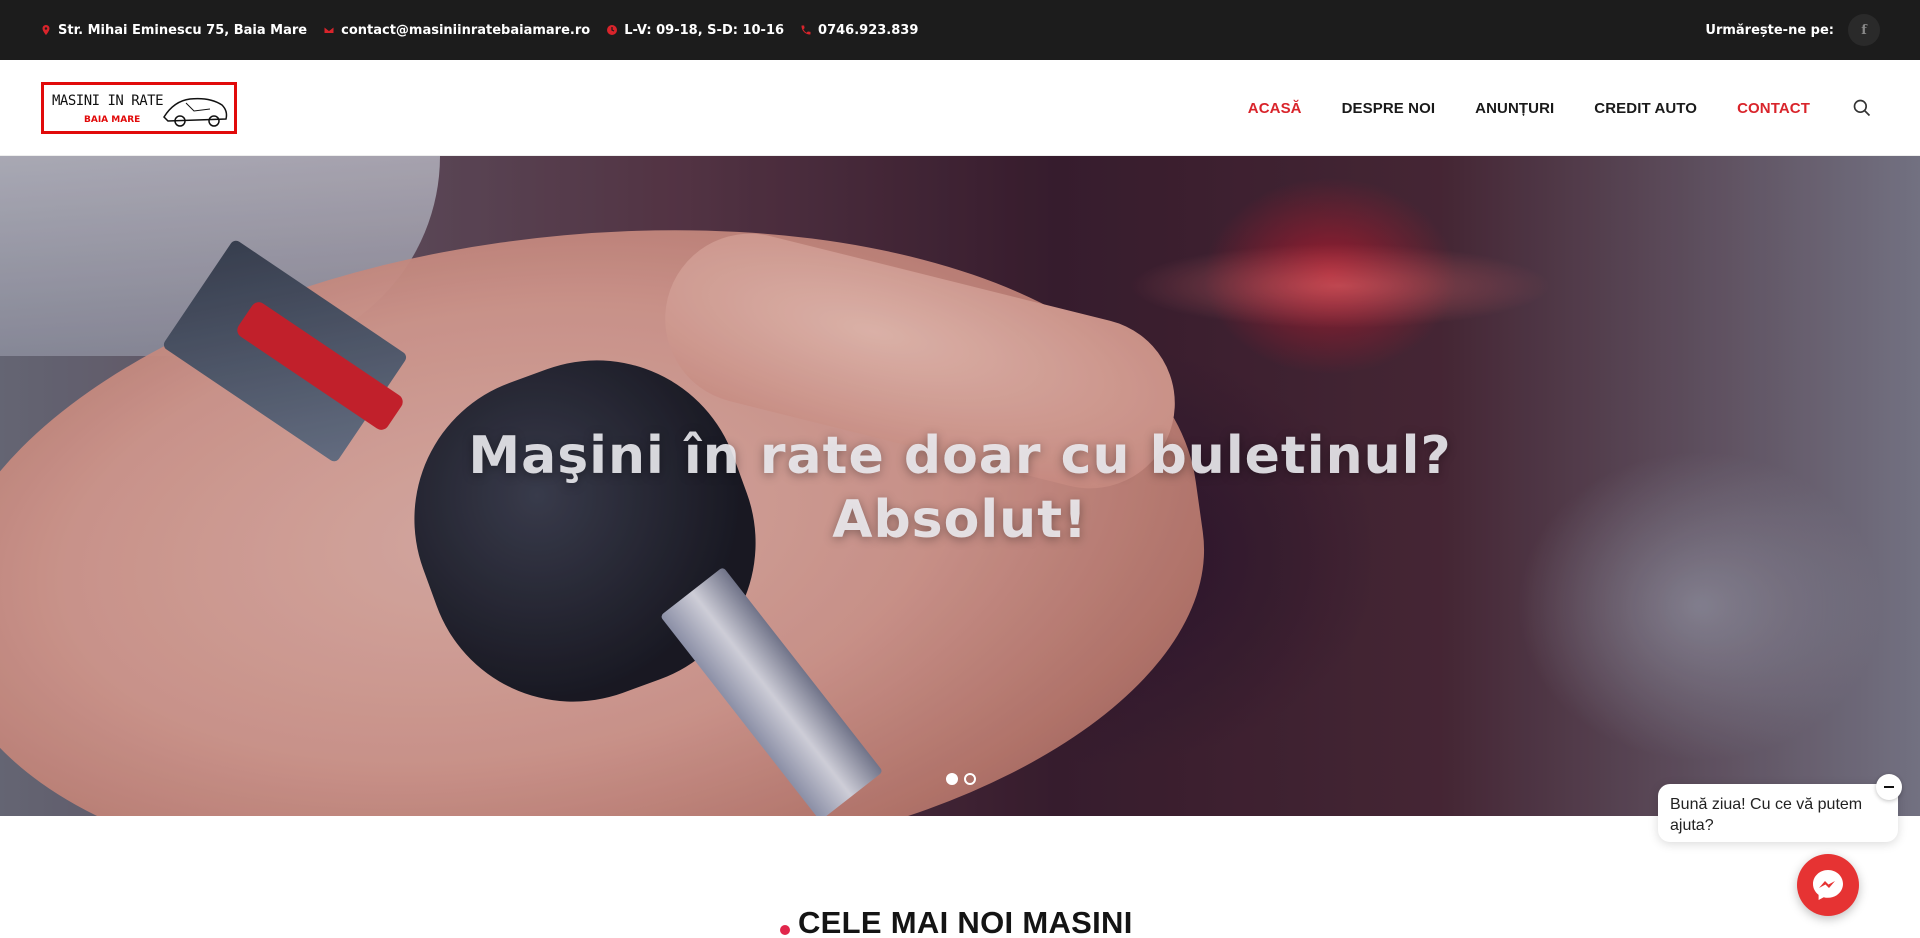 This screenshot has width=1920, height=938. I want to click on address-item: Str. Mihai Eminescu 75, Baia Mare, so click(173, 30).